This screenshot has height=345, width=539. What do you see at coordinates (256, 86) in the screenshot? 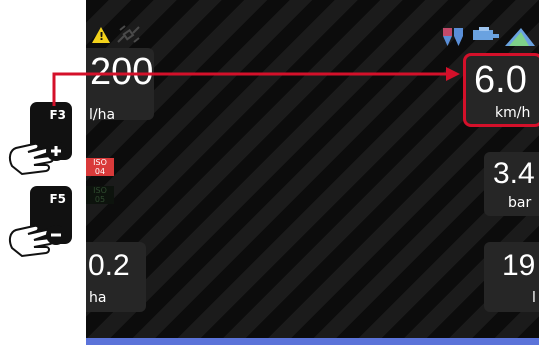
I see `connector-arrow-icon` at bounding box center [256, 86].